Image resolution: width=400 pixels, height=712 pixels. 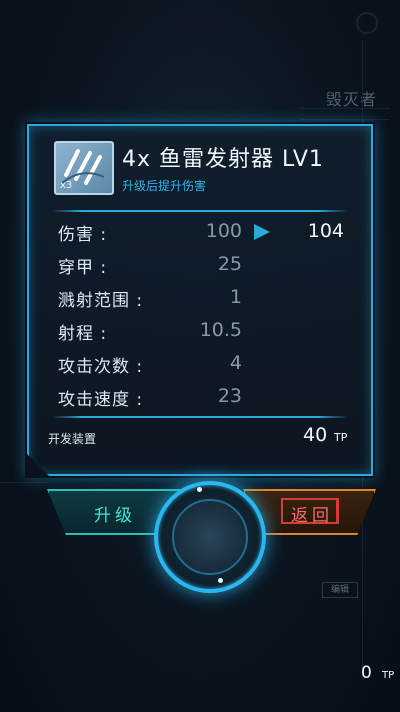 I want to click on stat-row-attack-speed: 攻击速度 : 23, so click(x=203, y=397).